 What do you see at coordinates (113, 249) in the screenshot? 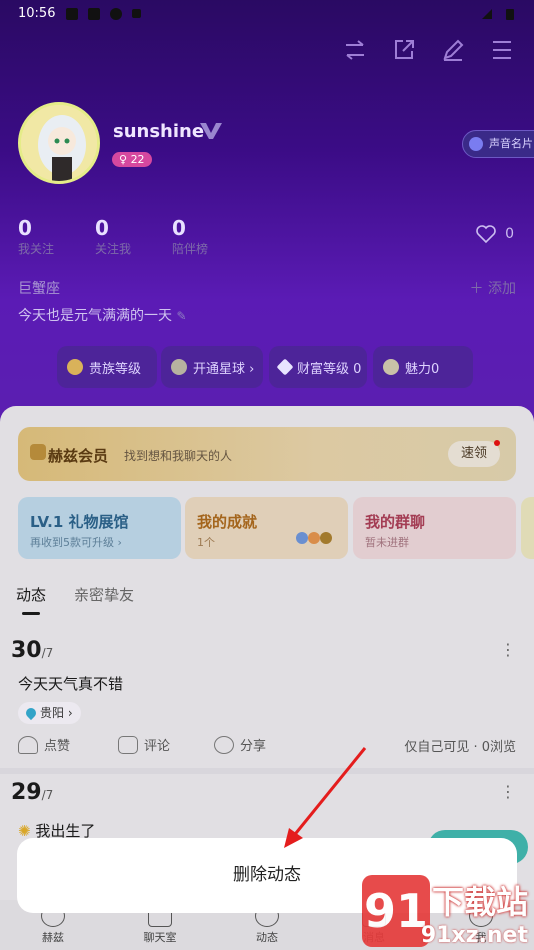
I see `stat-label: 关注我` at bounding box center [113, 249].